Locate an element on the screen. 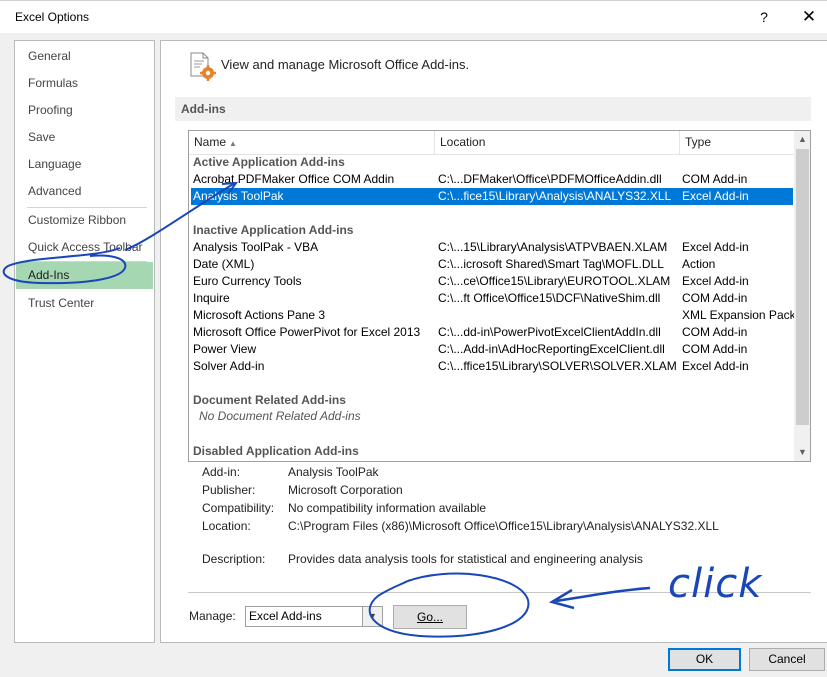  detail-value-publisher: Microsoft Corporation is located at coordinates (345, 490).